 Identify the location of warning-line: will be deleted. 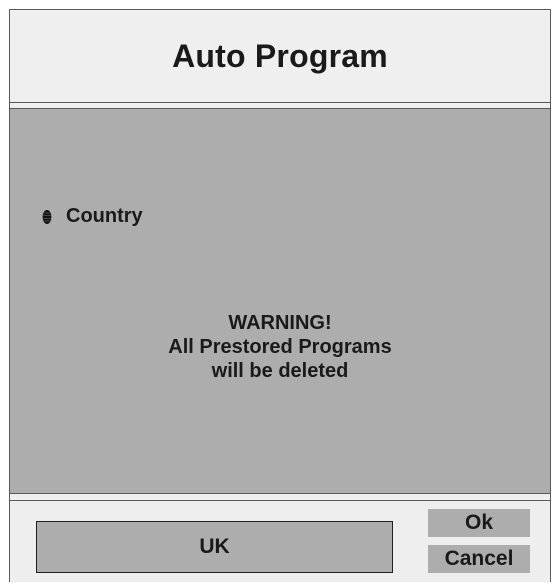
(280, 371).